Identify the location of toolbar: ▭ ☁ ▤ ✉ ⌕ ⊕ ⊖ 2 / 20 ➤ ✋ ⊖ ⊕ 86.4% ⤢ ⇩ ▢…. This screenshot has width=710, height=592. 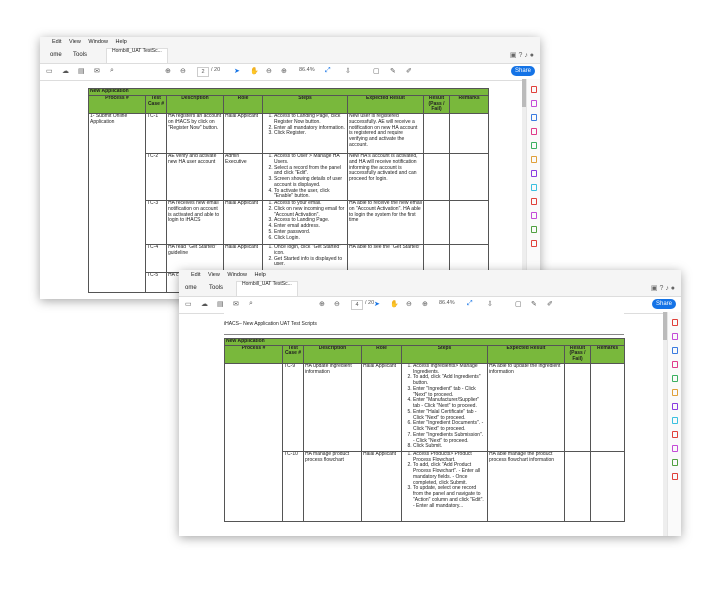
(290, 72).